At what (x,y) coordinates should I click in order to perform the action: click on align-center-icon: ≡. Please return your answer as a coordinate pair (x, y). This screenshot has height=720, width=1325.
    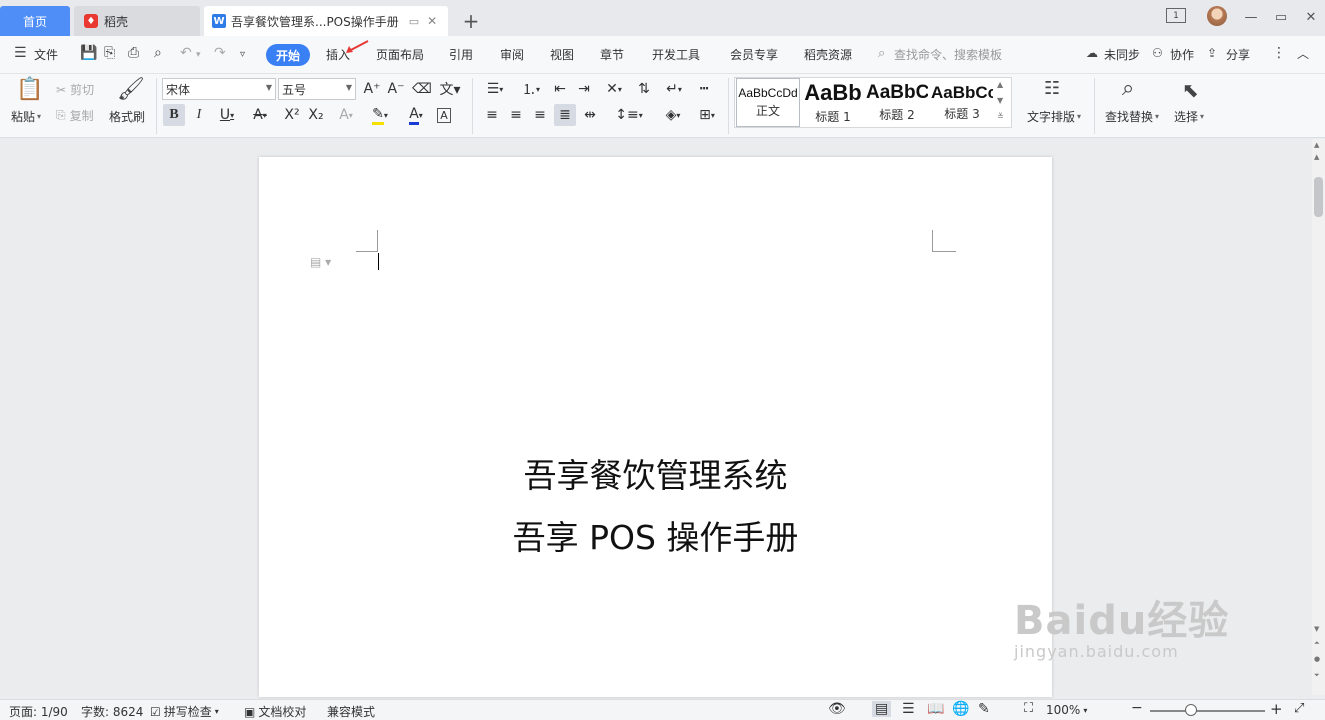
    Looking at the image, I should click on (516, 115).